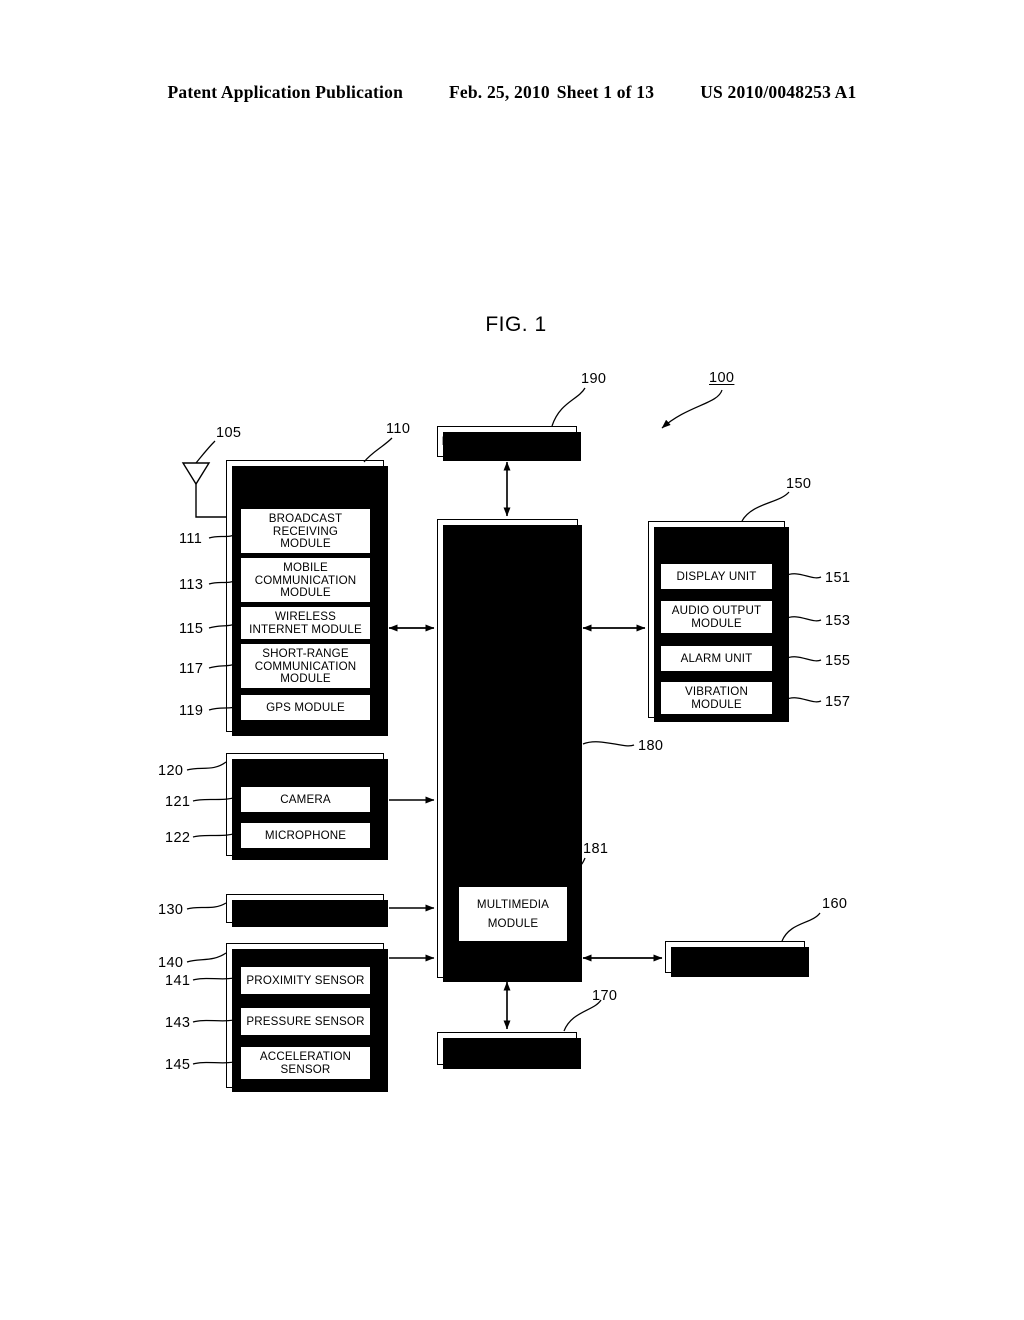 The image size is (1024, 1320). What do you see at coordinates (499, 92) in the screenshot?
I see `header-date: Feb. 25, 2010` at bounding box center [499, 92].